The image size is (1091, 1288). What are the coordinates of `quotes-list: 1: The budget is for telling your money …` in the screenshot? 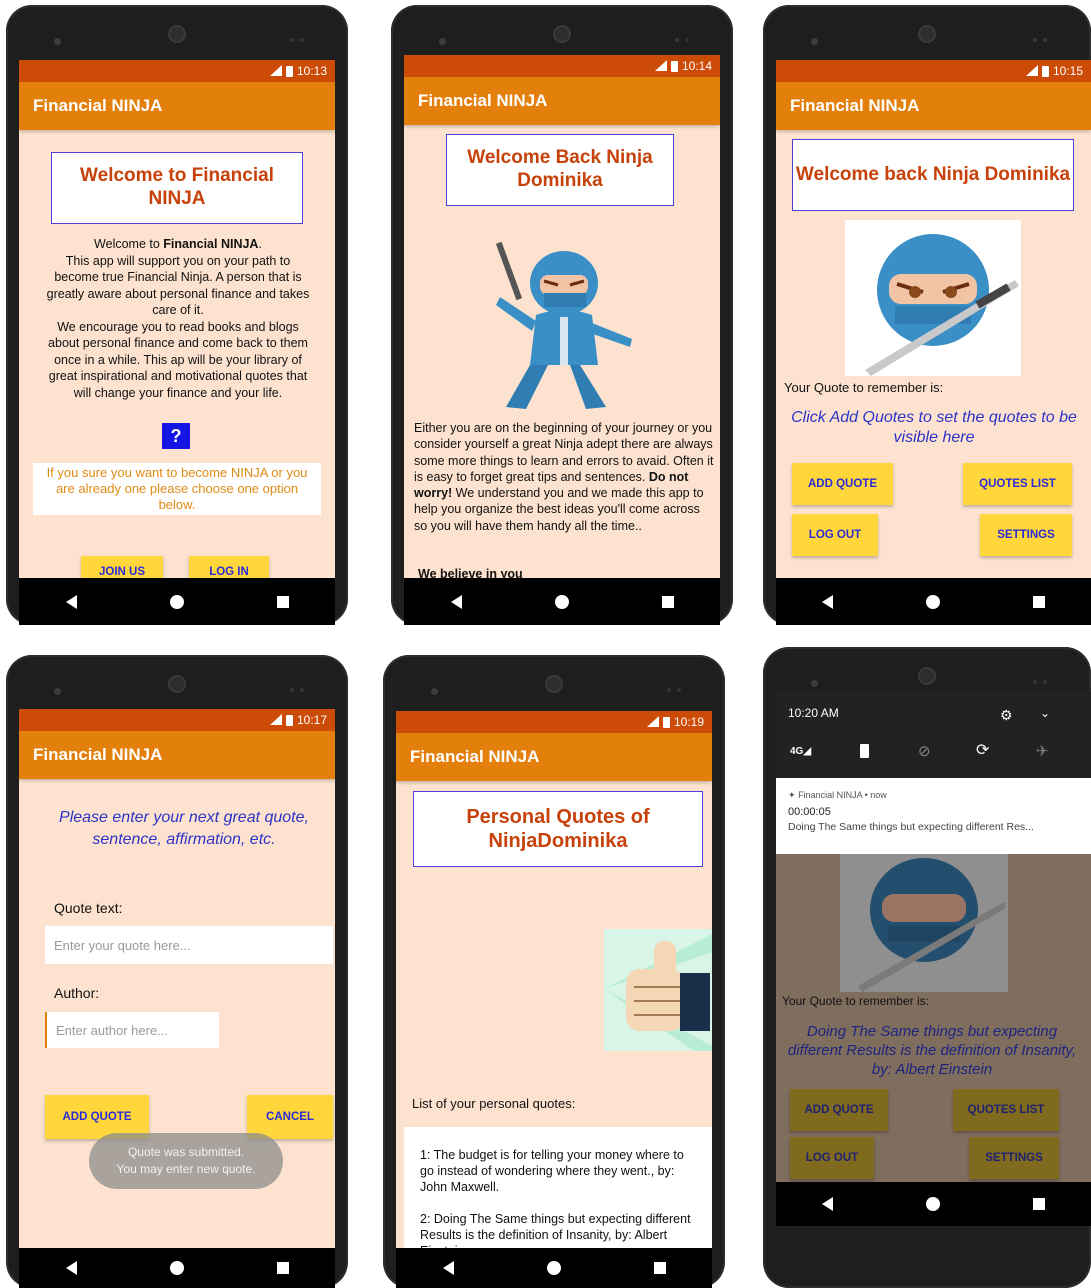 It's located at (558, 1187).